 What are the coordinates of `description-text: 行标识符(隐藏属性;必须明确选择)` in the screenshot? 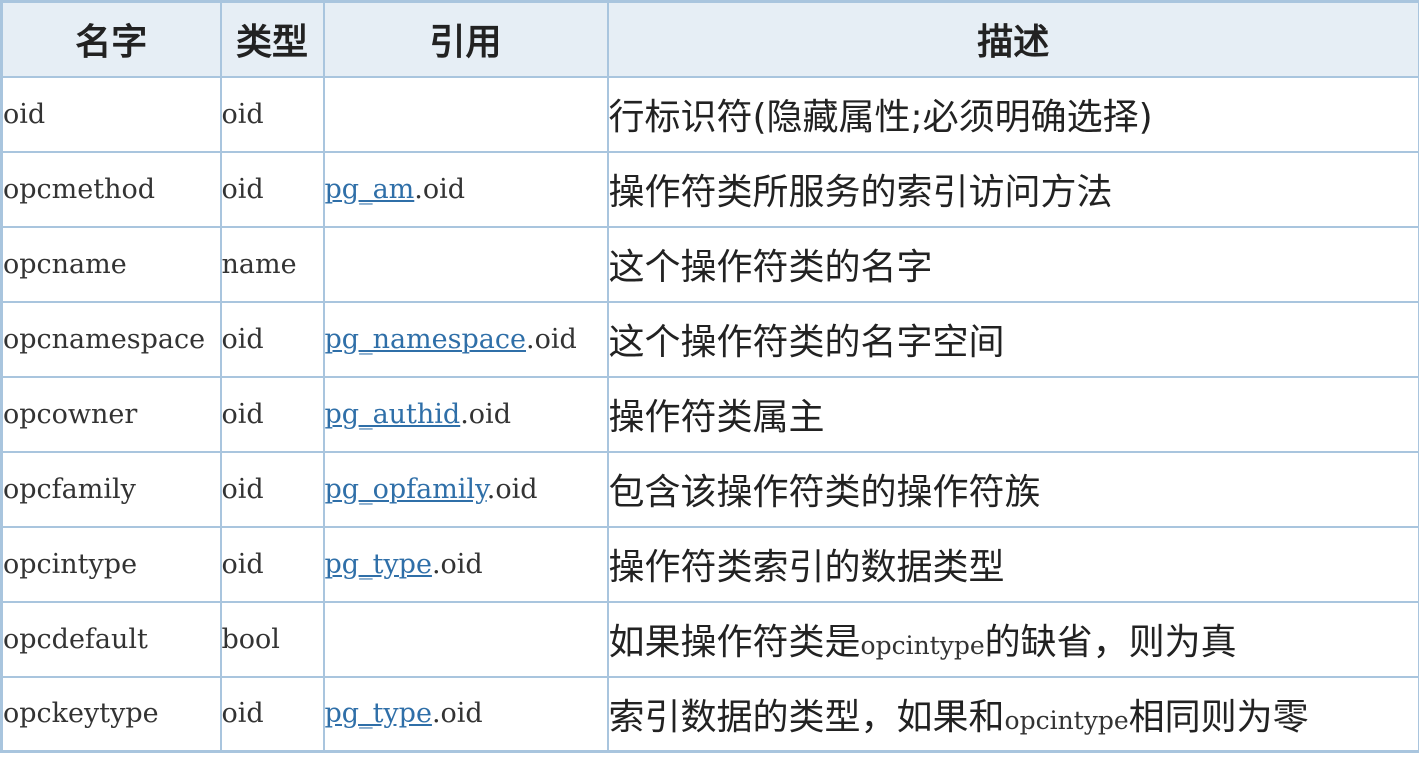 It's located at (880, 117).